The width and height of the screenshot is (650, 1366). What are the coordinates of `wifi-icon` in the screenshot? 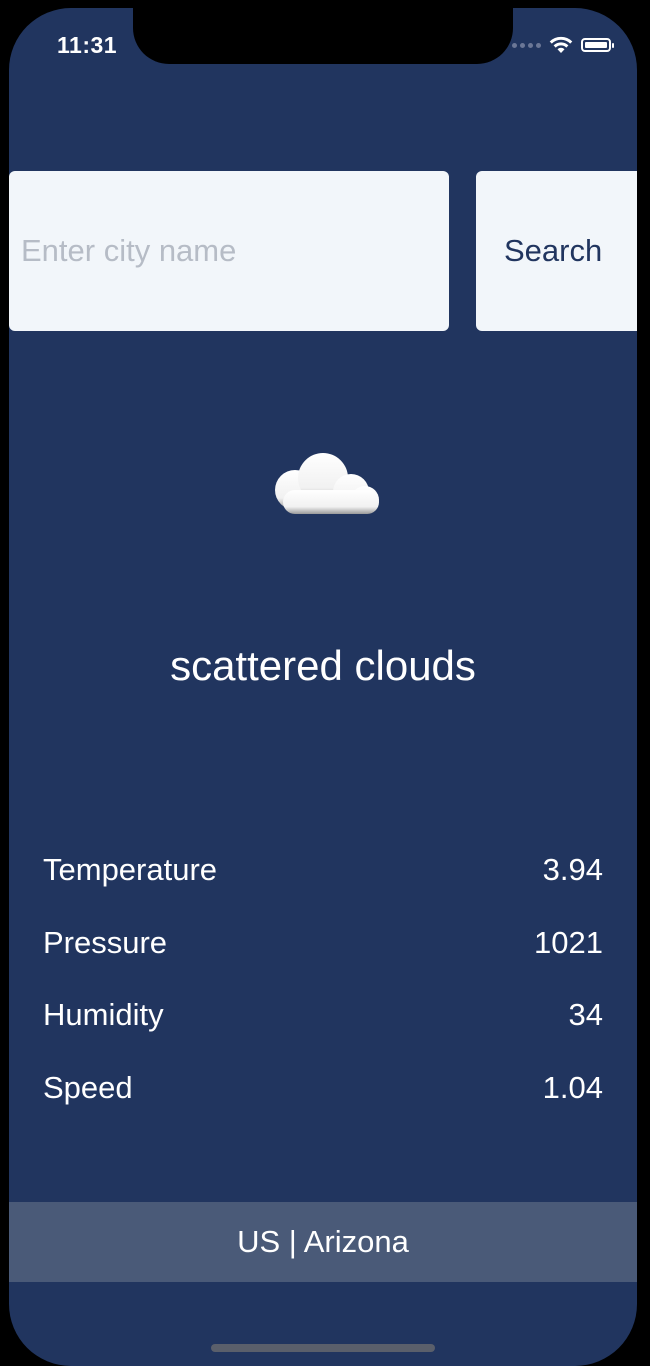 It's located at (561, 44).